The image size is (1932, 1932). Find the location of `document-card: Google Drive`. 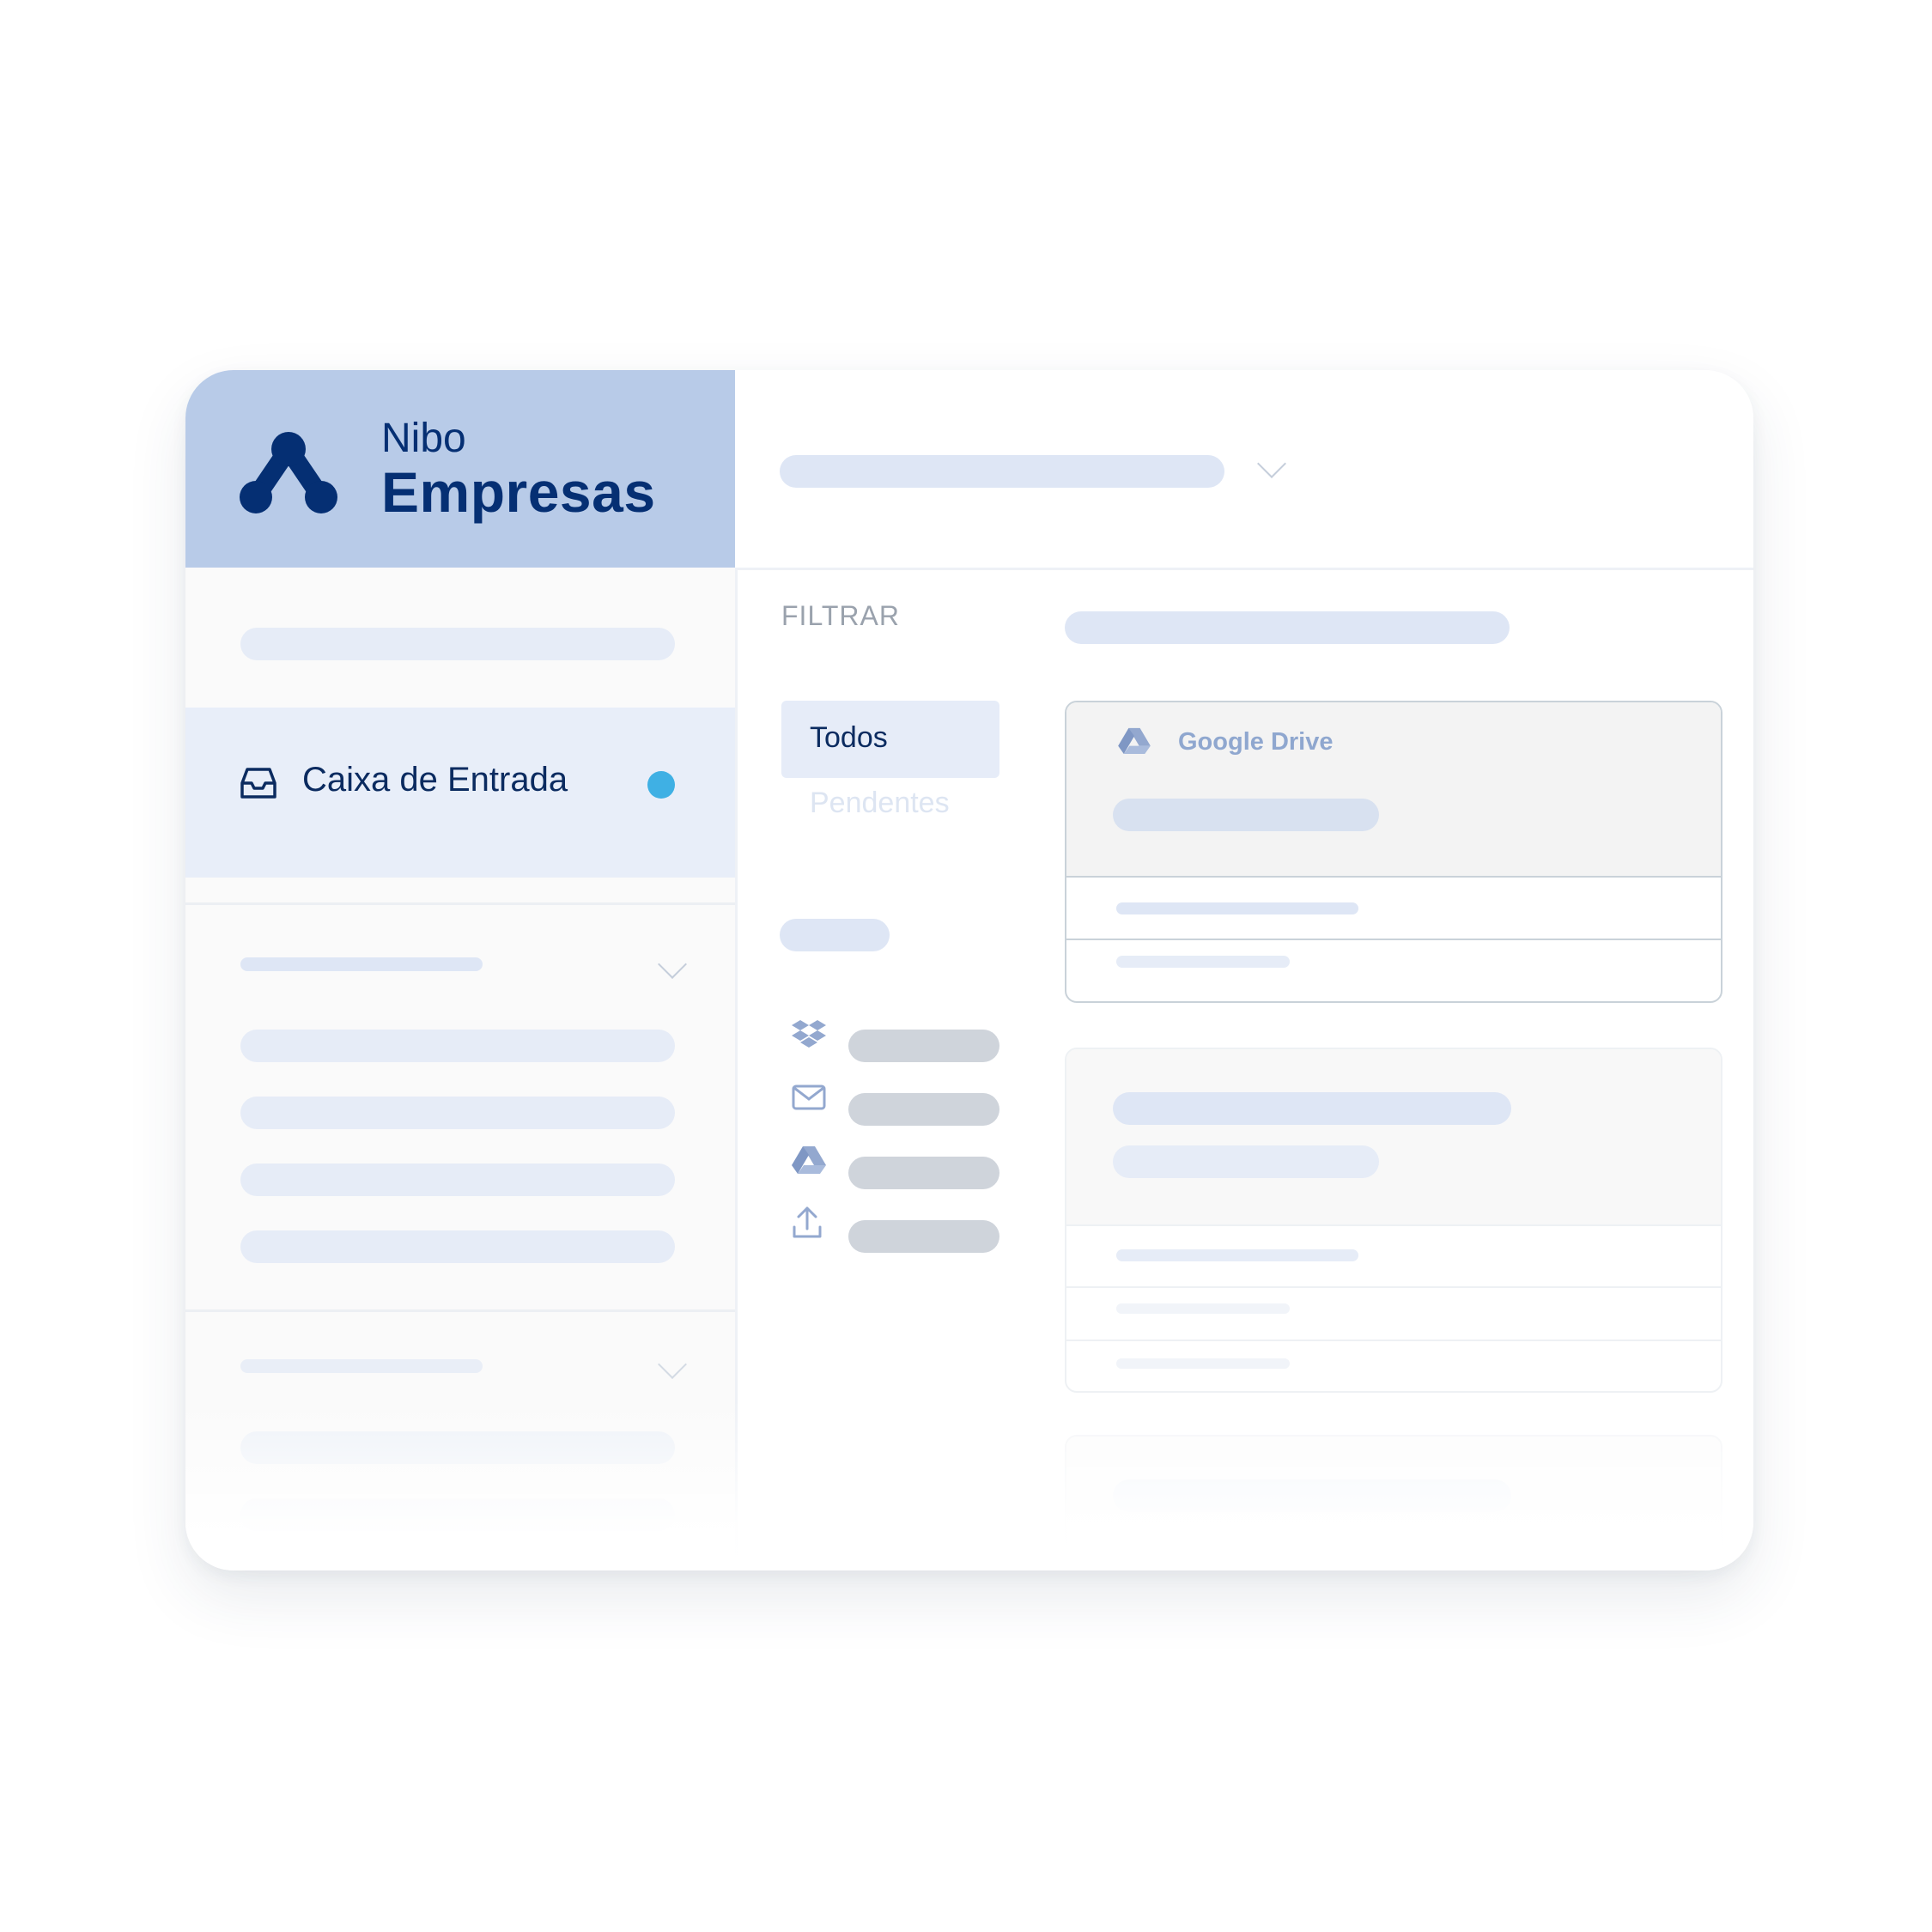

document-card: Google Drive is located at coordinates (1393, 852).